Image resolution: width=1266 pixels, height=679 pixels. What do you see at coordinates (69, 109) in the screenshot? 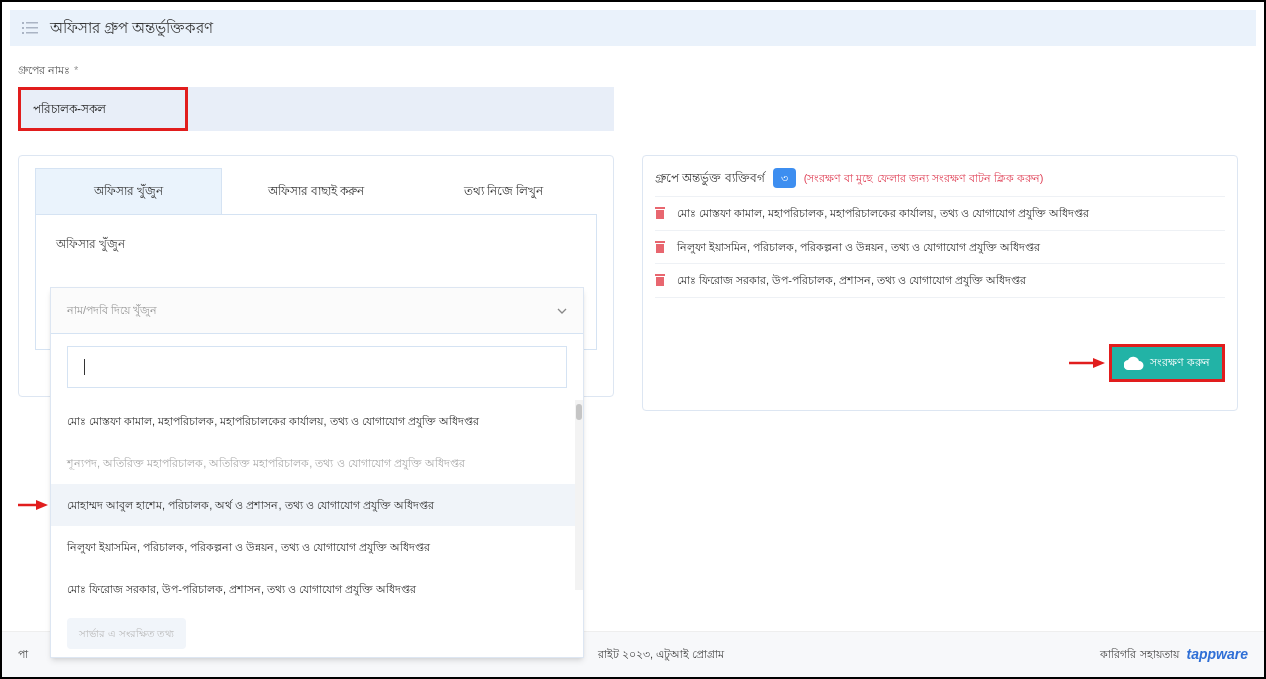
I see `field-value: পরিচালক-সকল` at bounding box center [69, 109].